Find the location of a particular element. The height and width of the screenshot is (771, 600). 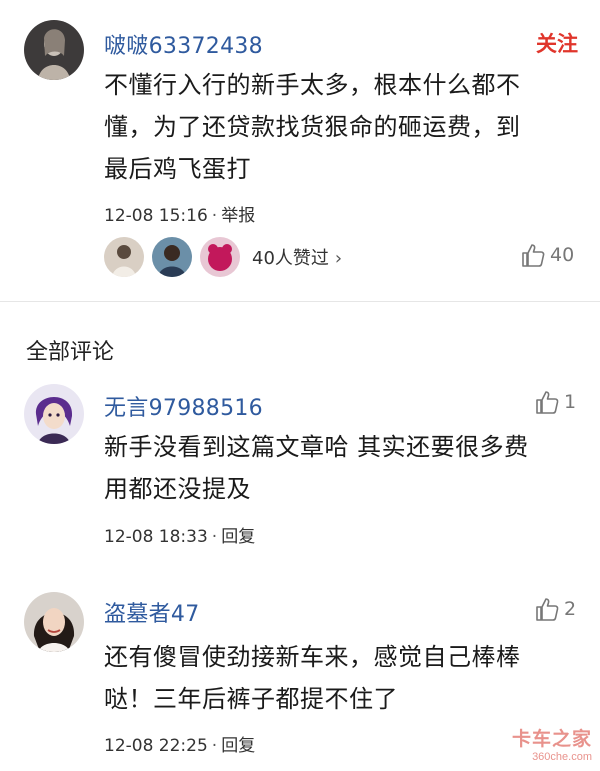

like-button: 40 is located at coordinates (547, 255).